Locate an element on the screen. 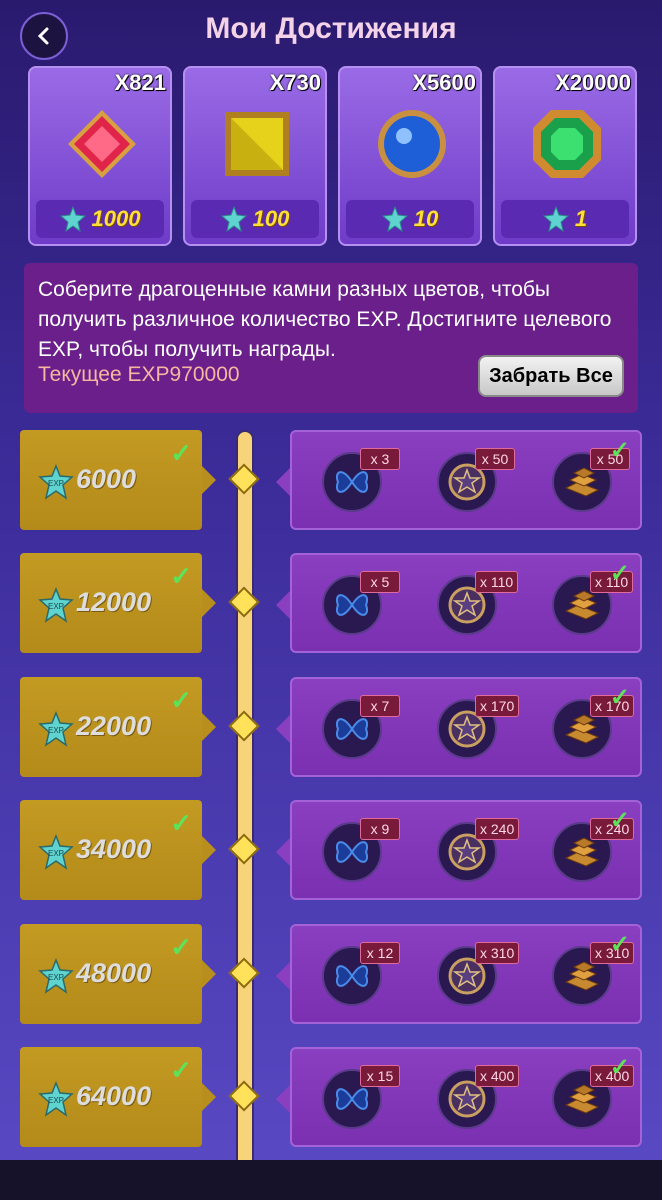 The height and width of the screenshot is (1200, 662). gem-exp: 100 is located at coordinates (255, 219).